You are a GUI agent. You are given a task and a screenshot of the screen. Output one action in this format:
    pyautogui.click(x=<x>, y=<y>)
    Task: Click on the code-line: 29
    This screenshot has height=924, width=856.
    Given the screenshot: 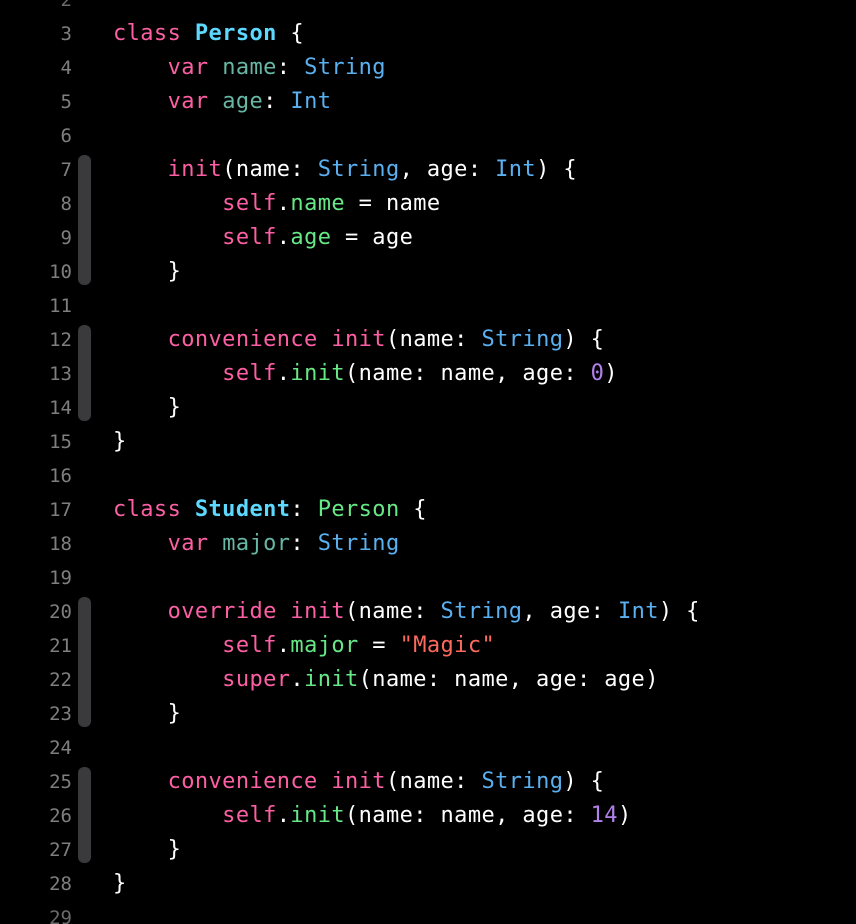 What is the action you would take?
    pyautogui.click(x=428, y=912)
    